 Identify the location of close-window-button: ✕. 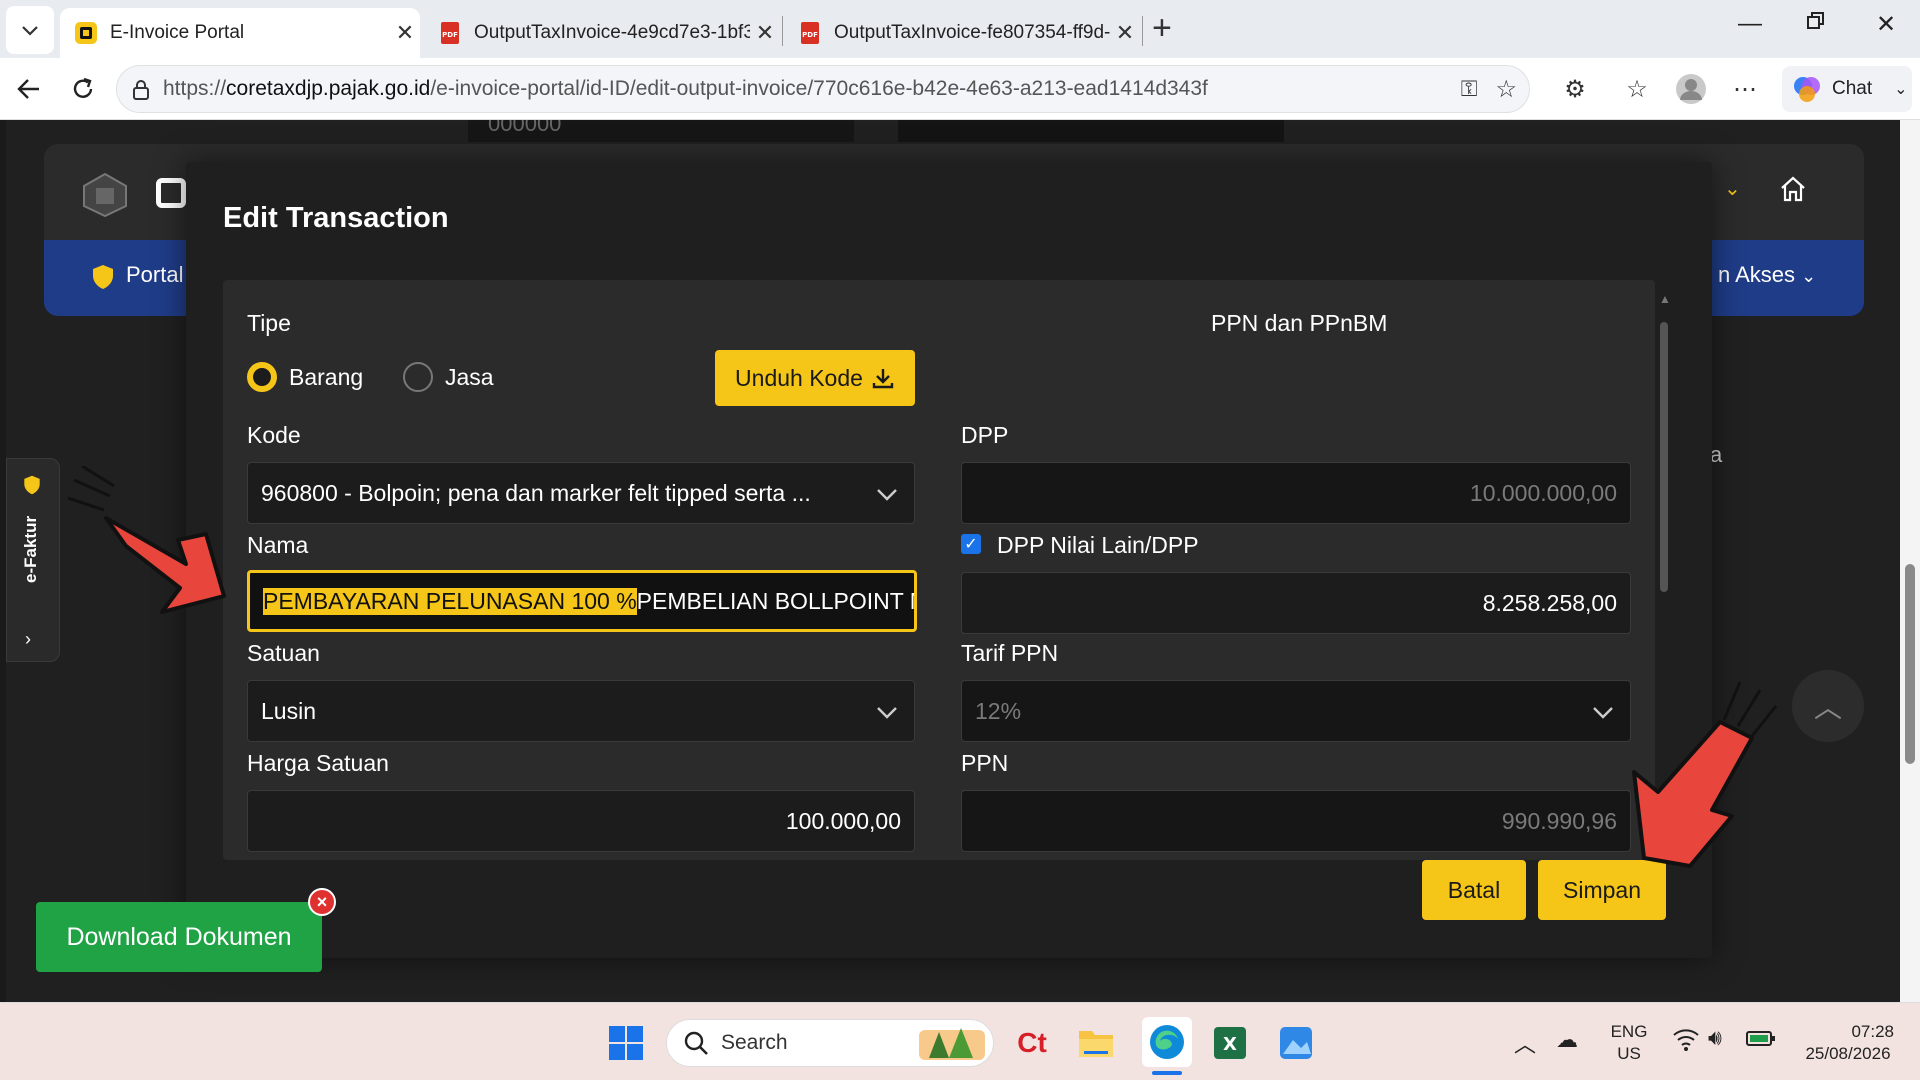
(1886, 24).